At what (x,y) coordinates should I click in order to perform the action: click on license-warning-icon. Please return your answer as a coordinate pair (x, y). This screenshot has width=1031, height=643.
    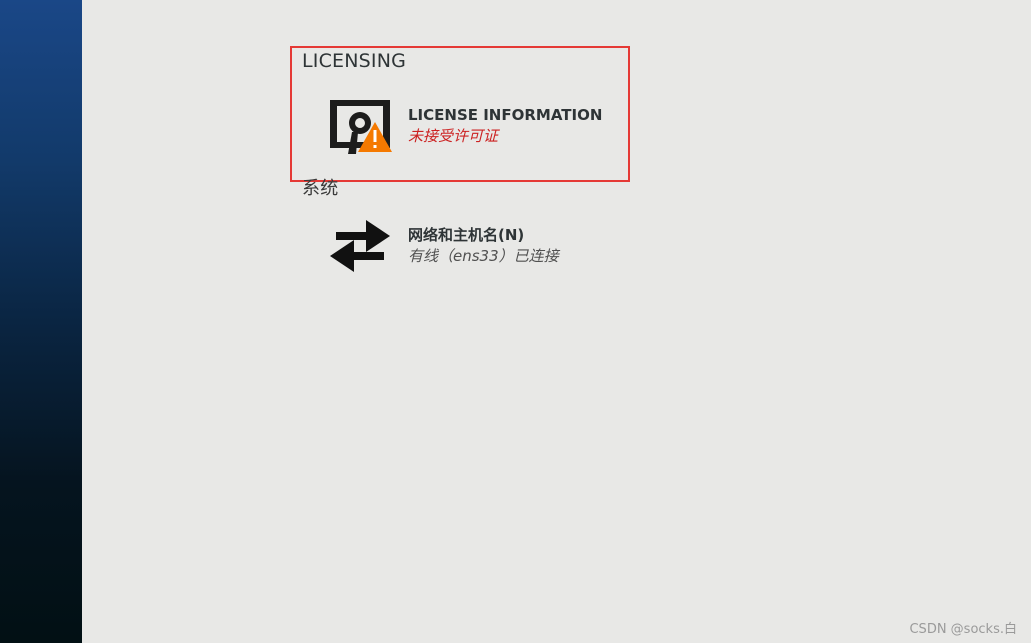
    Looking at the image, I should click on (359, 126).